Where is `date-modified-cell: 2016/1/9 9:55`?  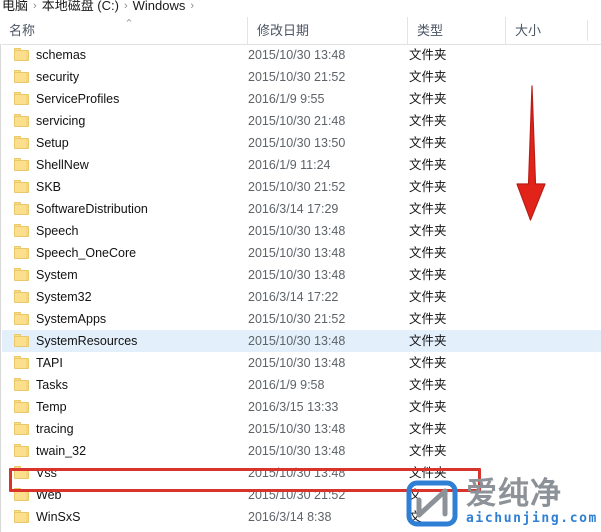 date-modified-cell: 2016/1/9 9:55 is located at coordinates (286, 99).